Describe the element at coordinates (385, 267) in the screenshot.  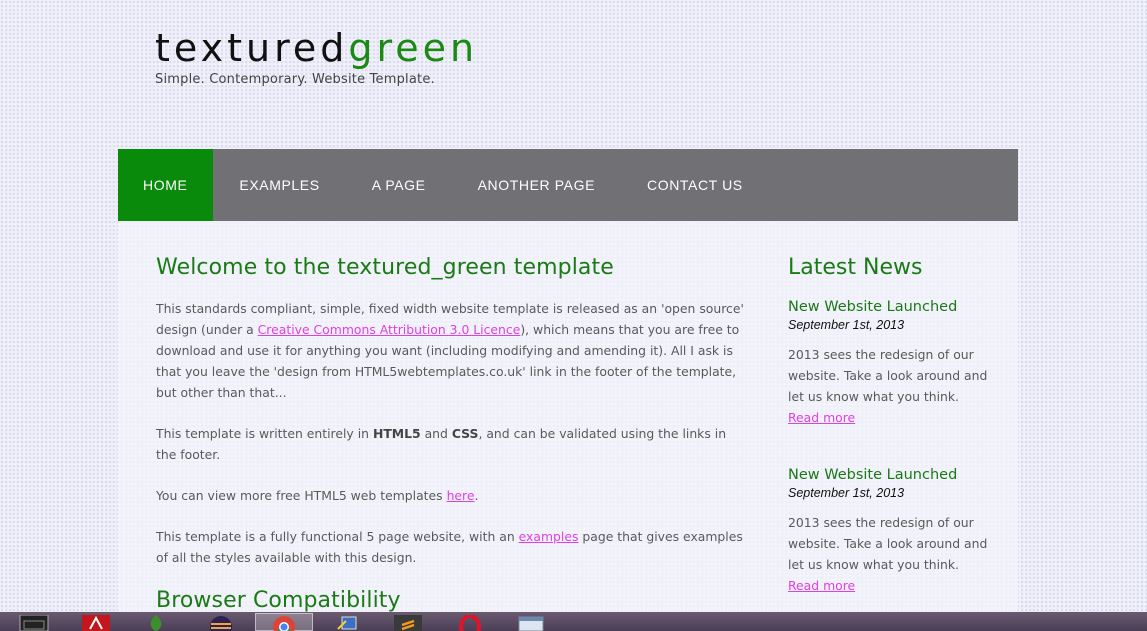
I see `page-heading: Welcome to the textured_green template` at that location.